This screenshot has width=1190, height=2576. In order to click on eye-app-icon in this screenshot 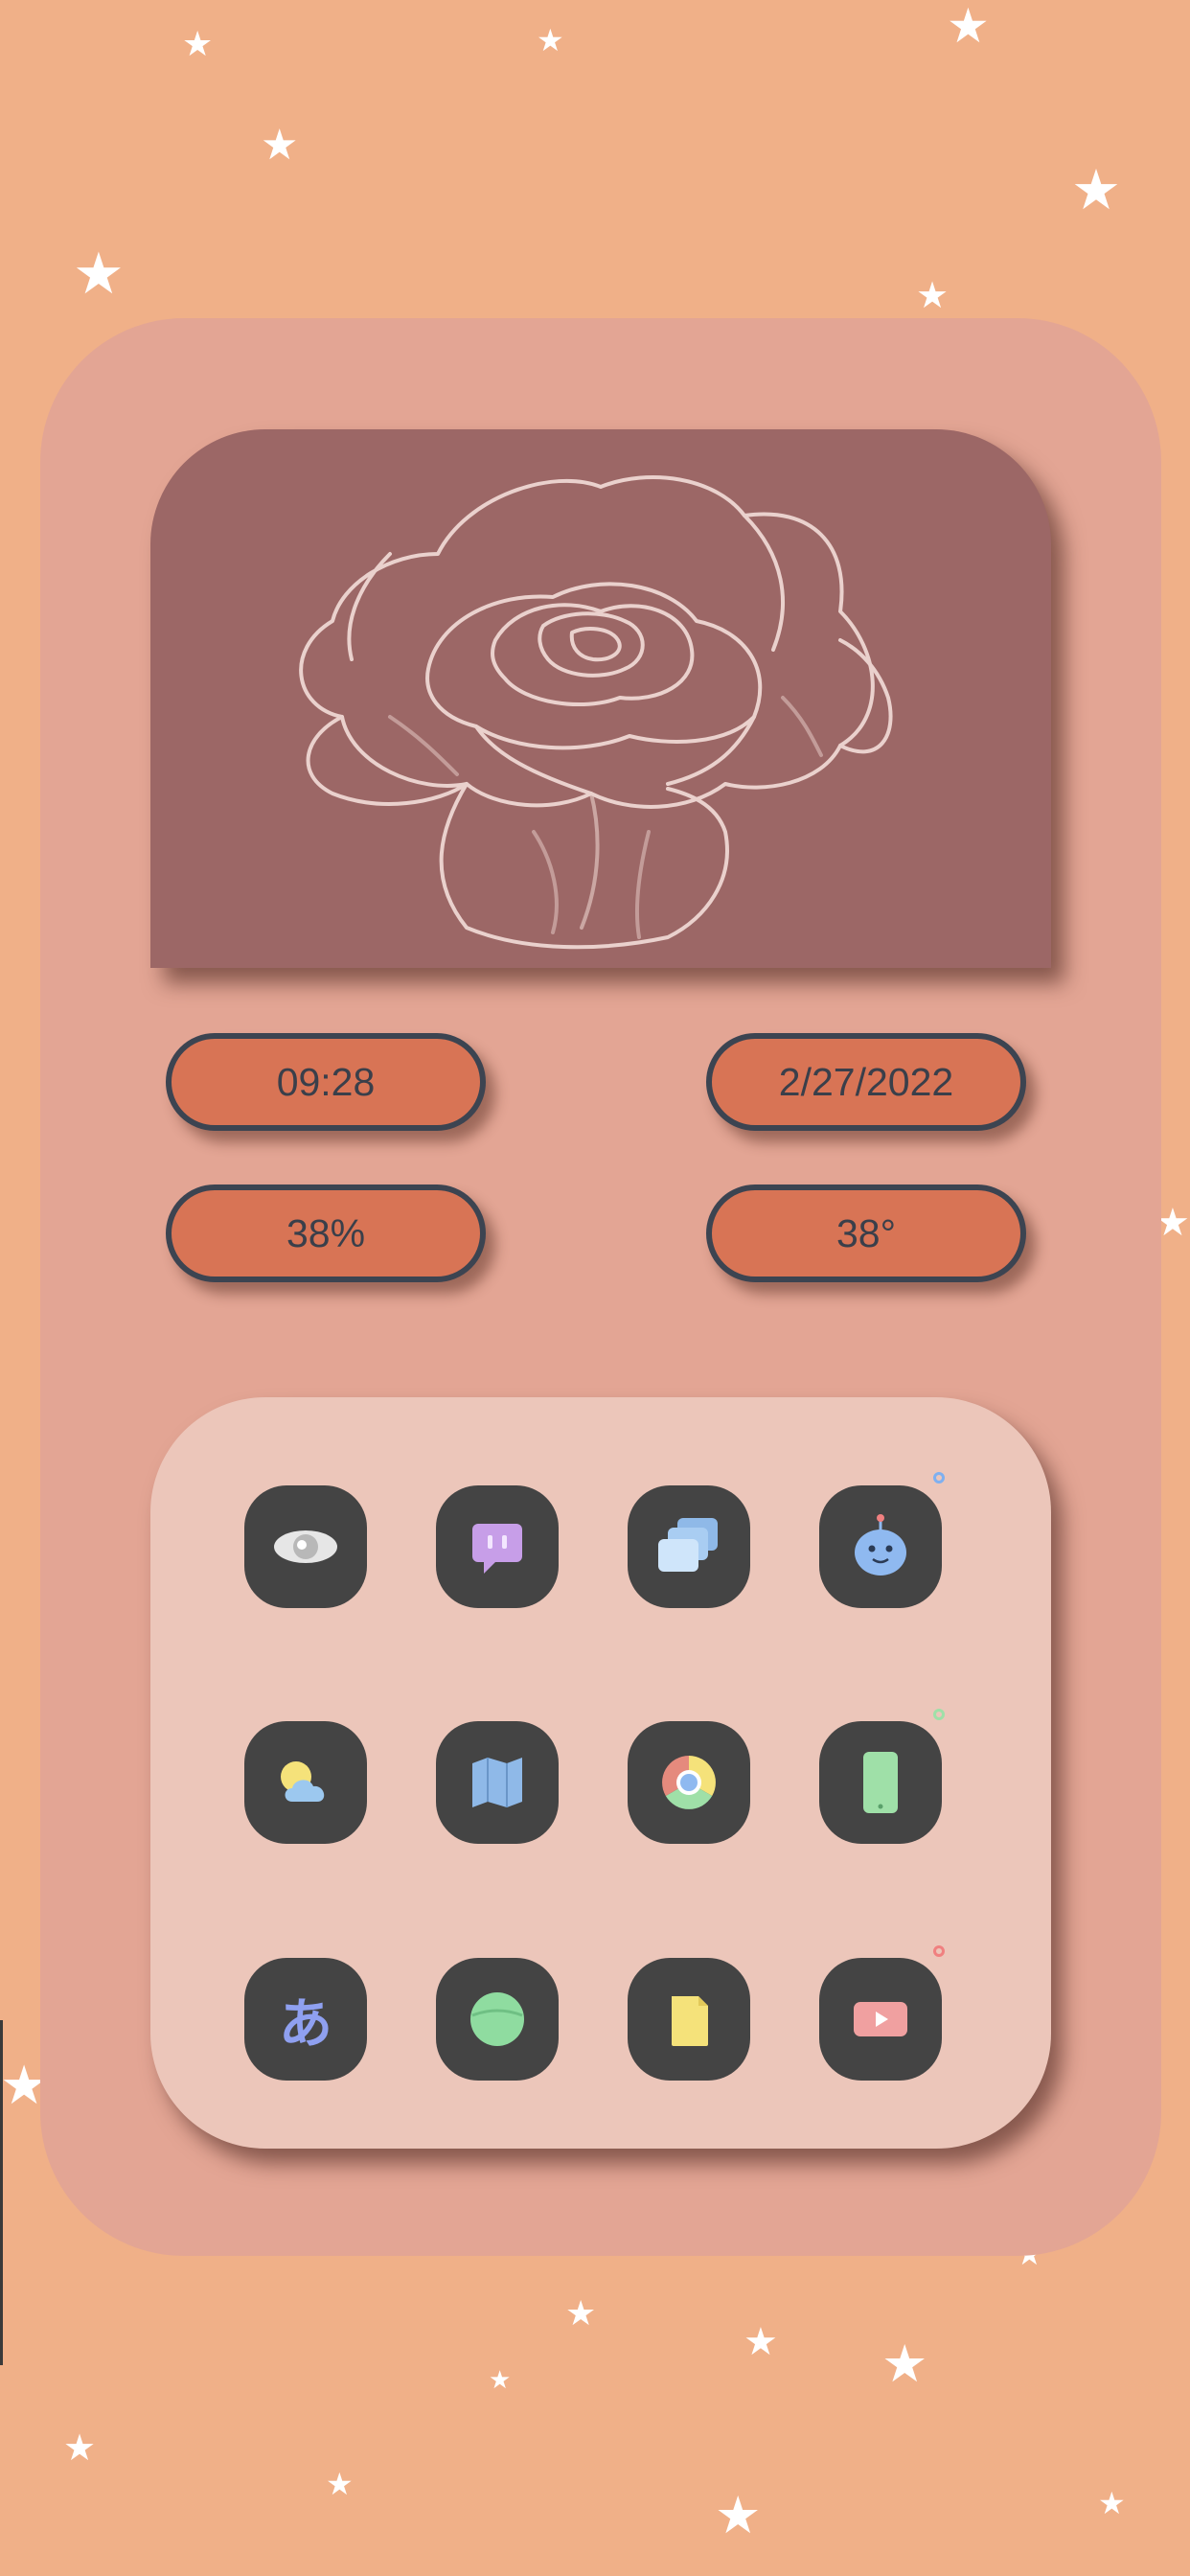, I will do `click(305, 1546)`.